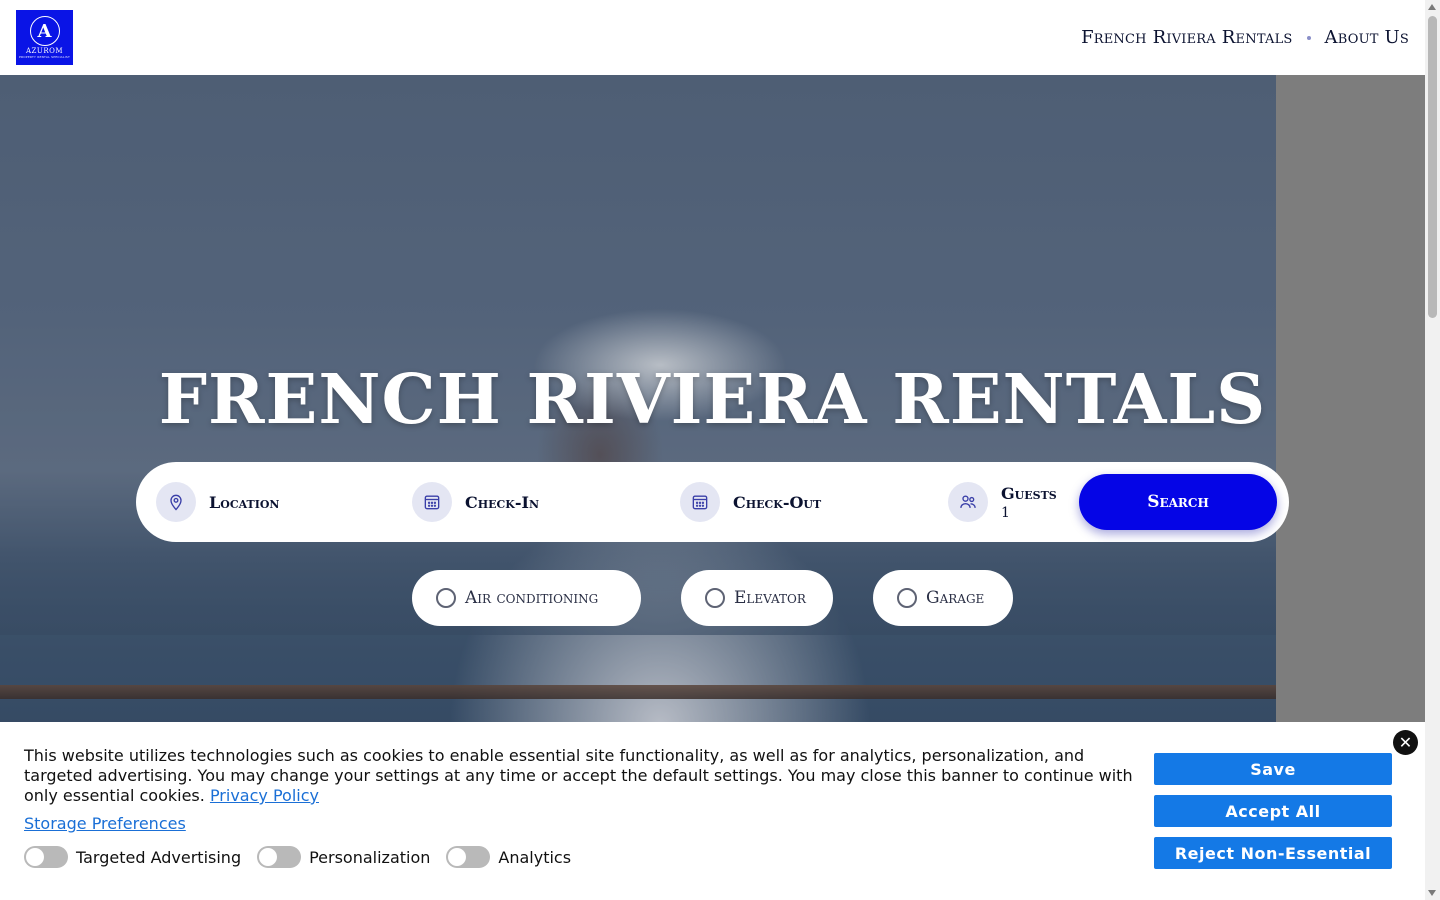  Describe the element at coordinates (1273, 853) in the screenshot. I see `reject-non-essential-button: Reject Non-Essential` at that location.